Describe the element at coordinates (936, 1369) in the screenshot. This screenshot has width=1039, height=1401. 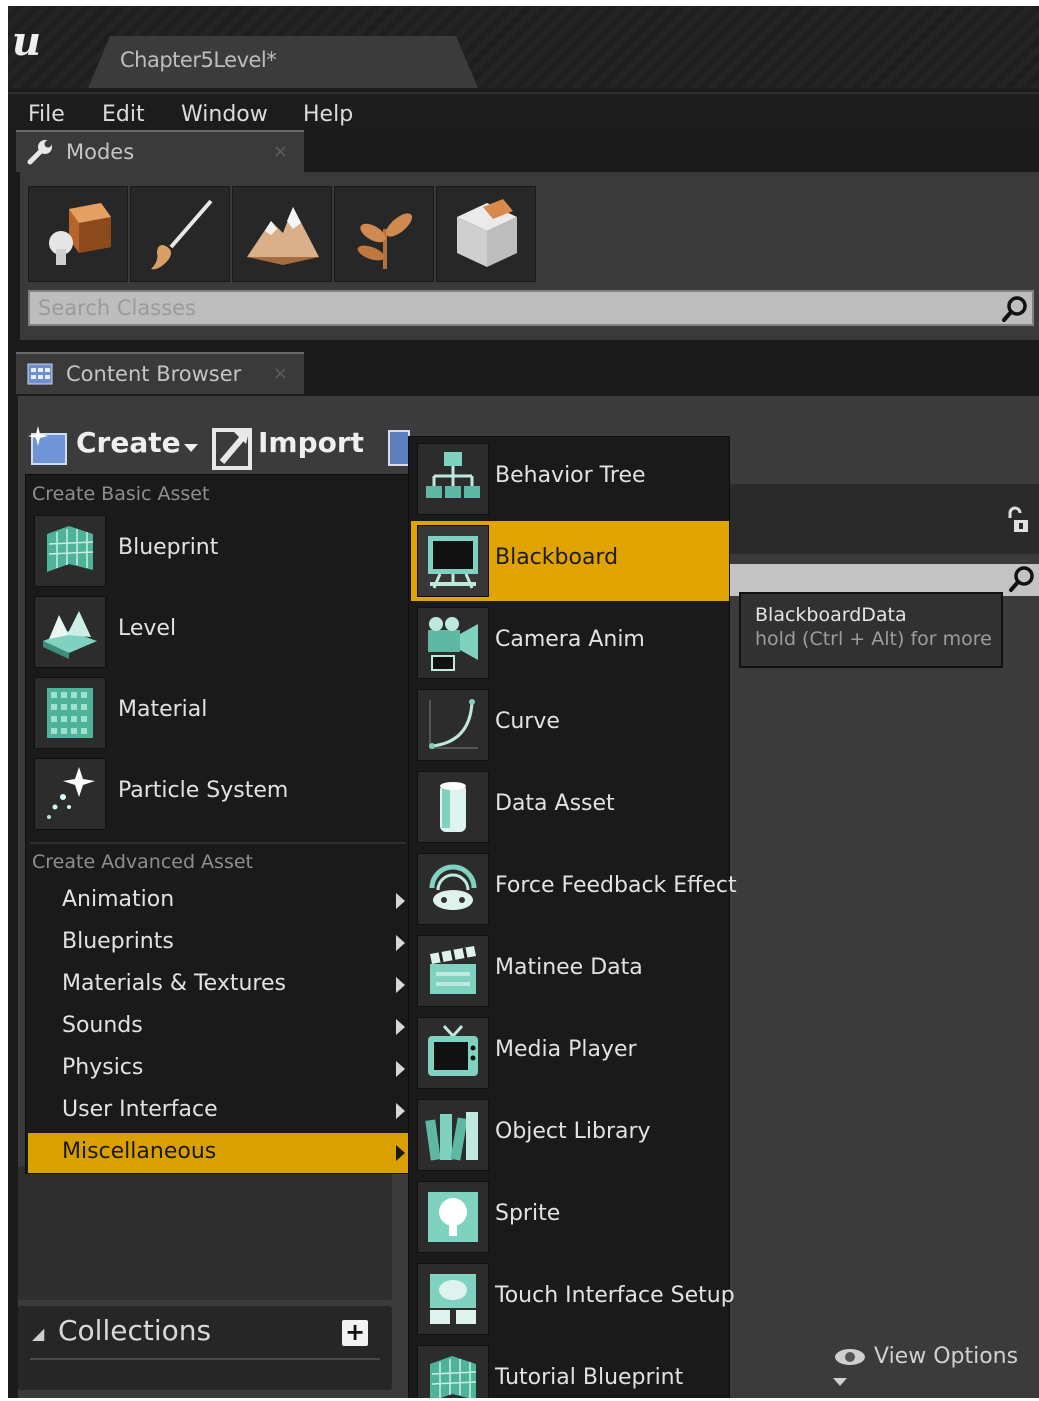
I see `view-options-button: View Options` at that location.